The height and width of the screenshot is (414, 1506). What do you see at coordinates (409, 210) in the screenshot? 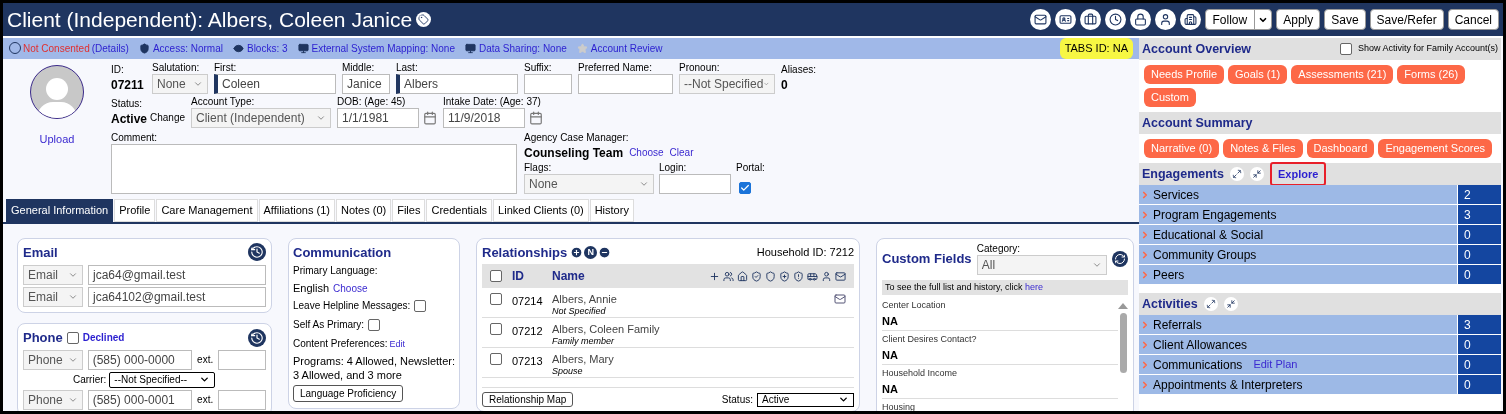
I see `tab: Files` at bounding box center [409, 210].